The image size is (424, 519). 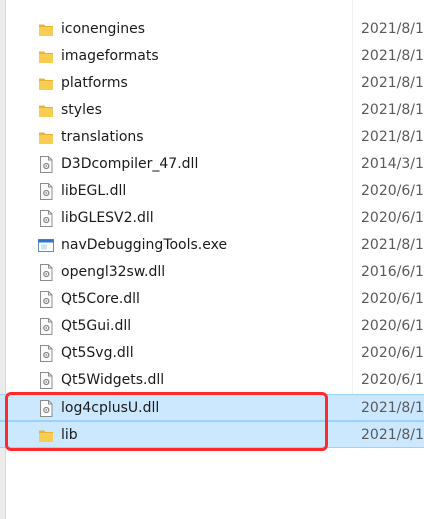 I want to click on exe-file-icon, so click(x=46, y=245).